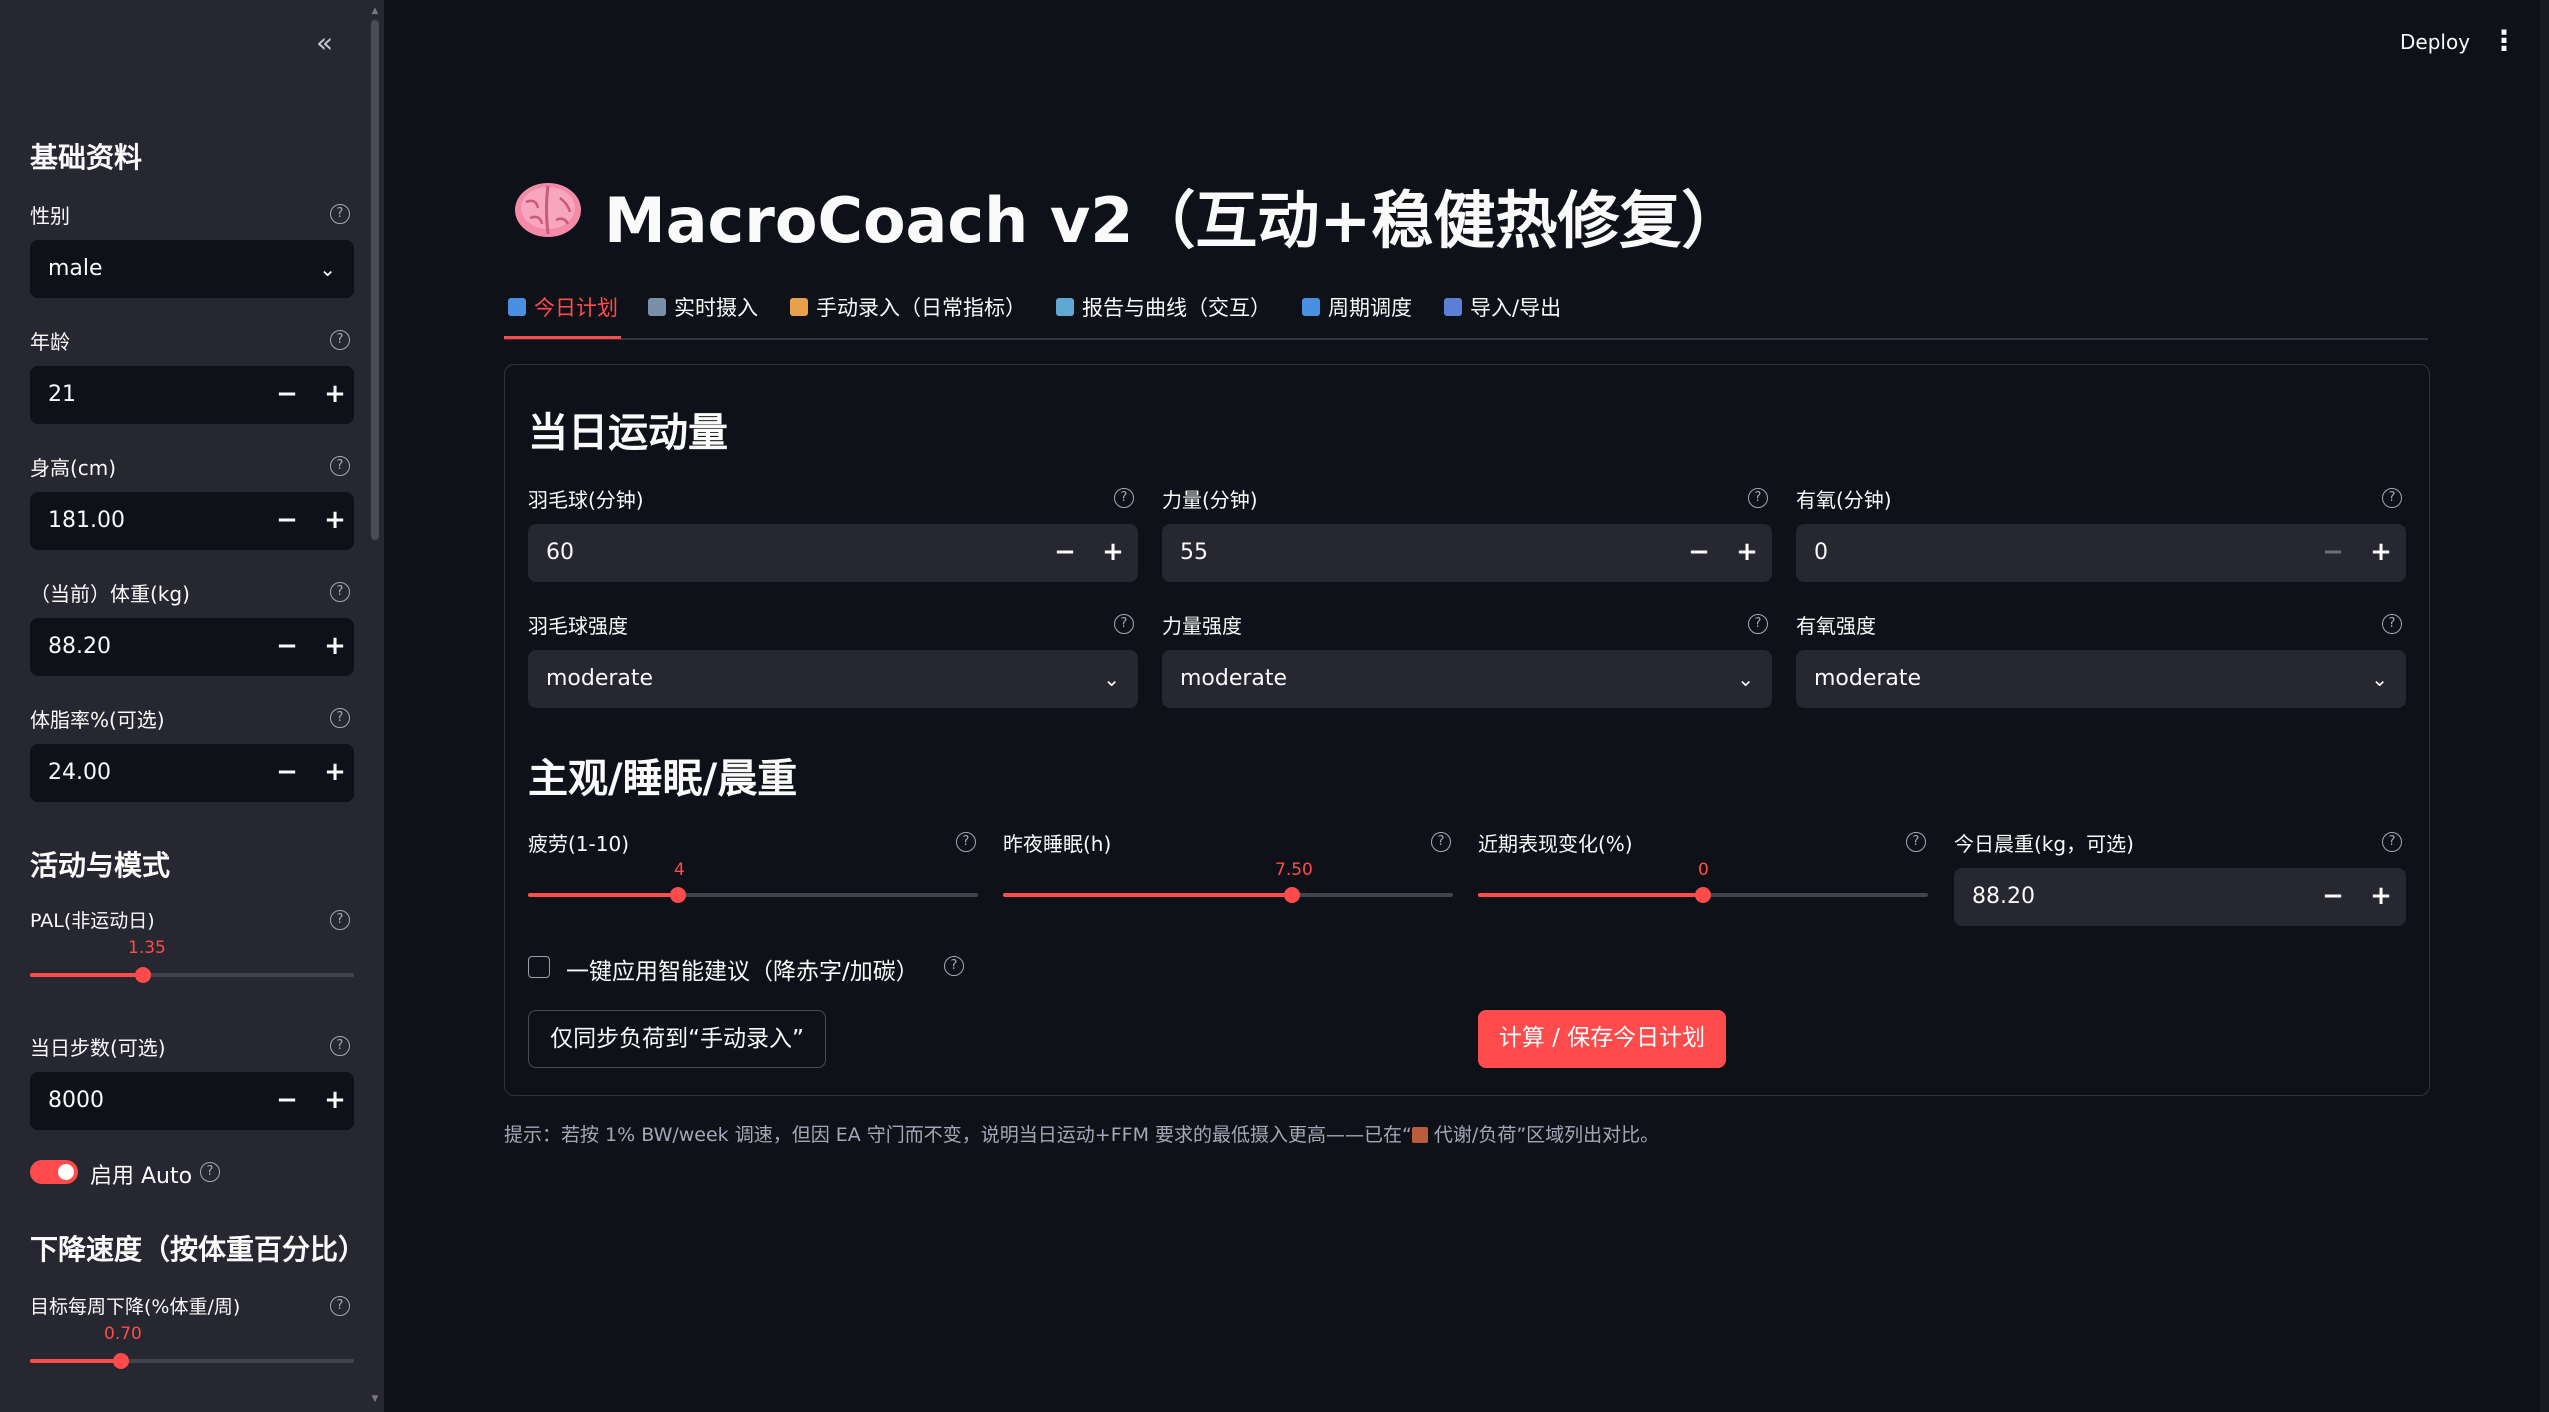 The width and height of the screenshot is (2549, 1412). Describe the element at coordinates (198, 1249) in the screenshot. I see `section-header-rate: 下降速度（按体重百分比）` at that location.